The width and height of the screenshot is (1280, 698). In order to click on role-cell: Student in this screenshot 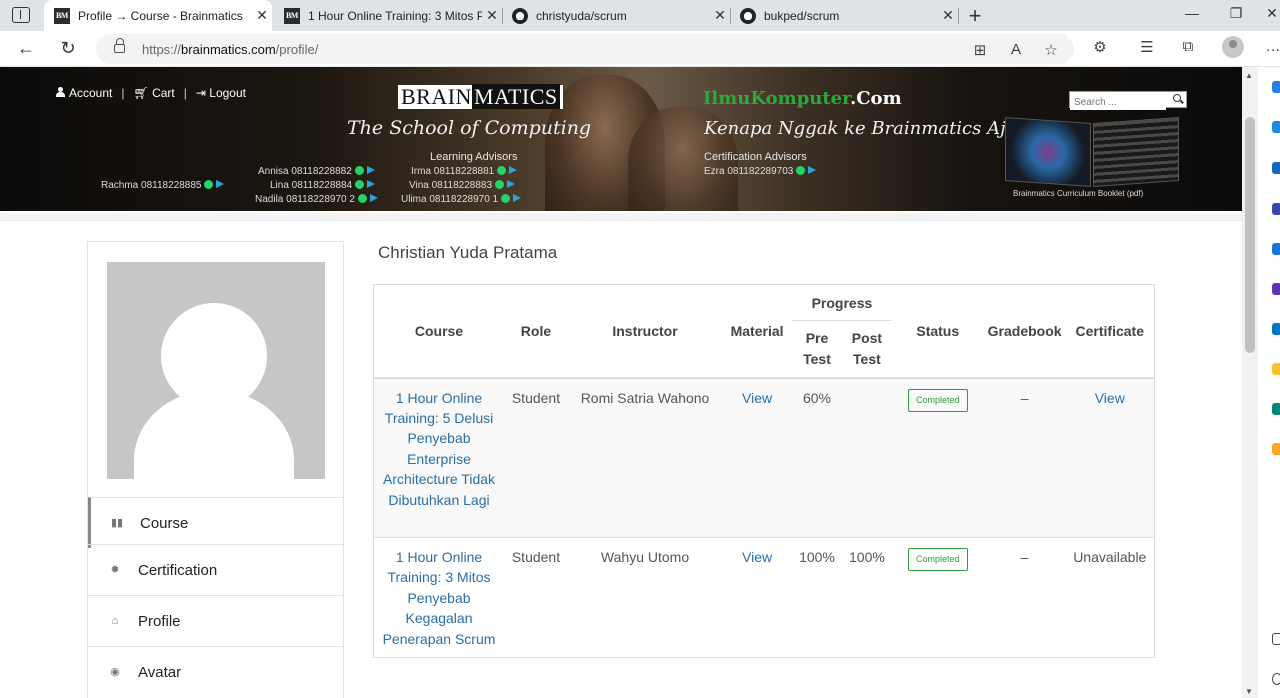, I will do `click(536, 597)`.